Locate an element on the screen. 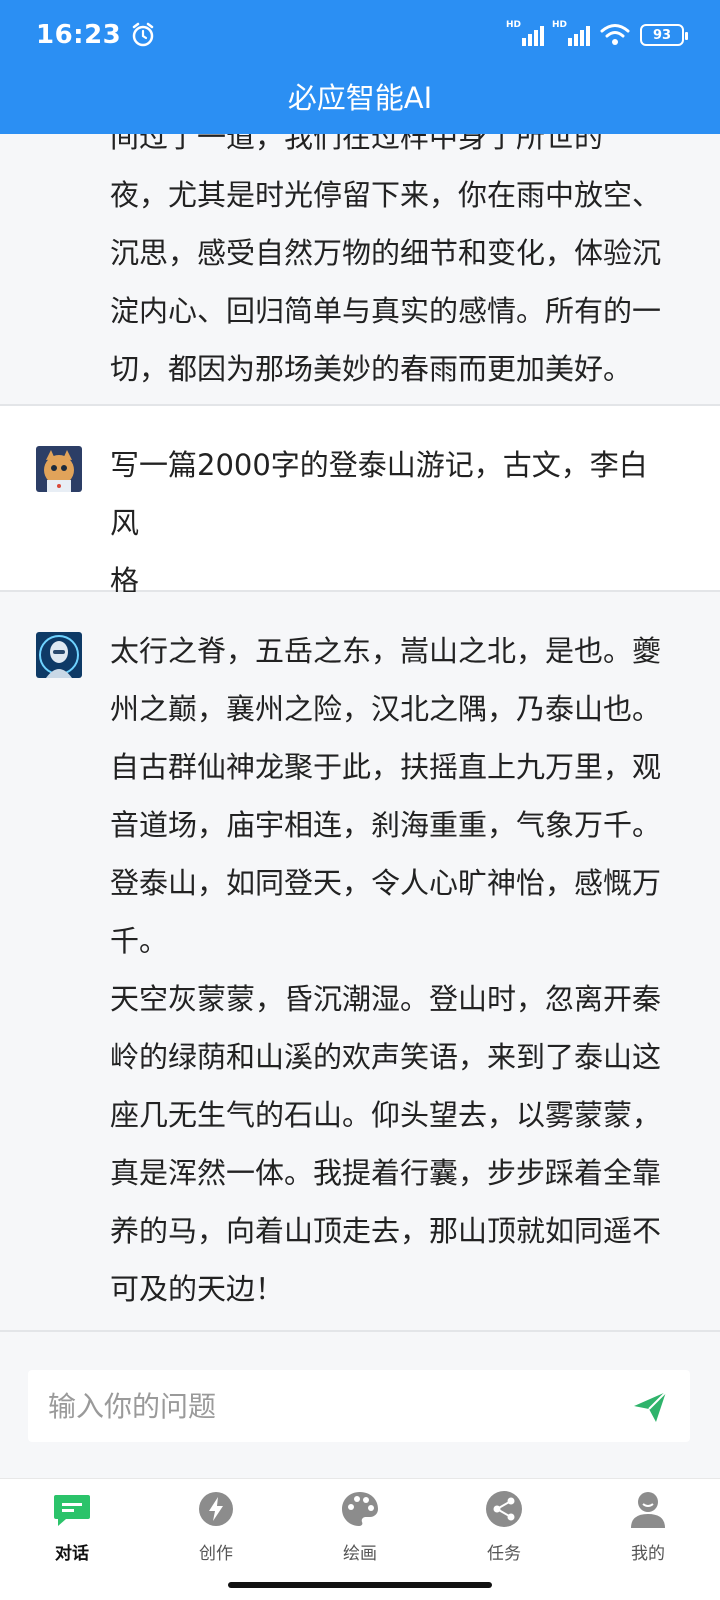  cat-astronaut-avatar-icon is located at coordinates (59, 469).